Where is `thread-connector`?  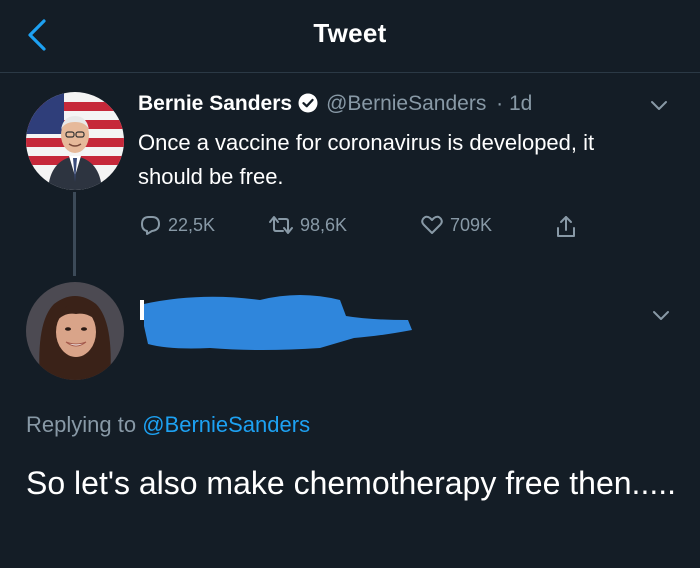 thread-connector is located at coordinates (74, 234).